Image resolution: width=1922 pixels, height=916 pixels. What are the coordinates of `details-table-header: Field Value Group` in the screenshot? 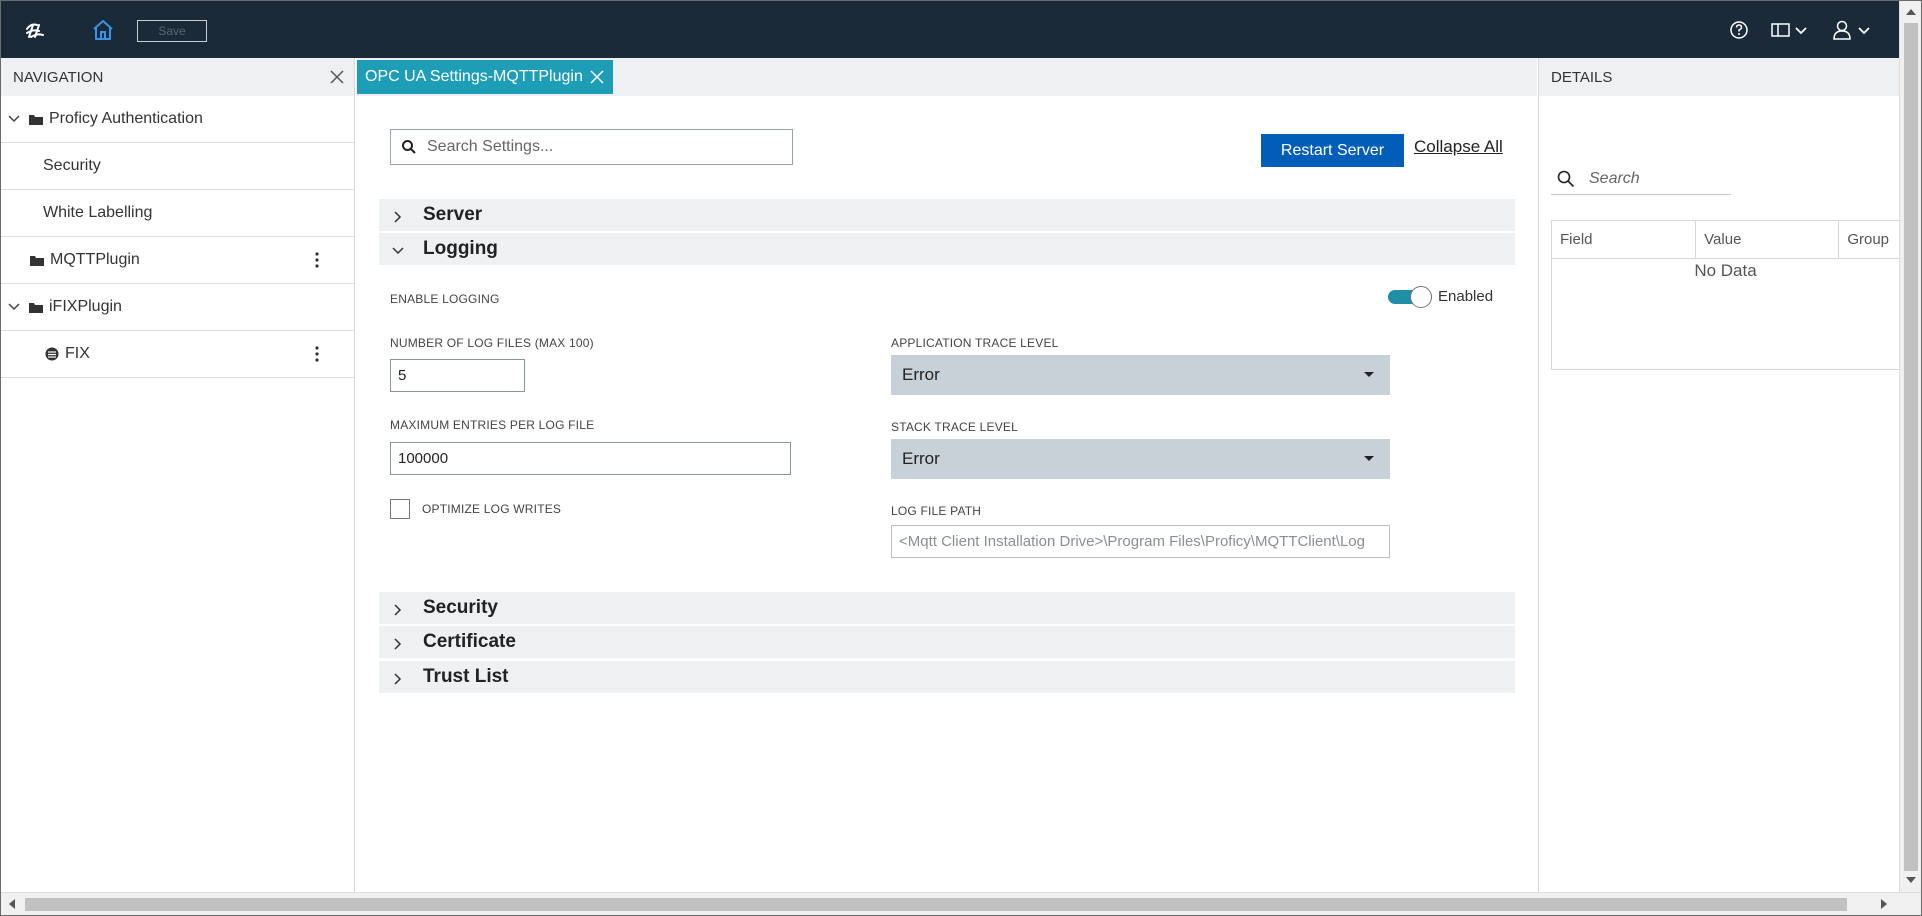 It's located at (1725, 240).